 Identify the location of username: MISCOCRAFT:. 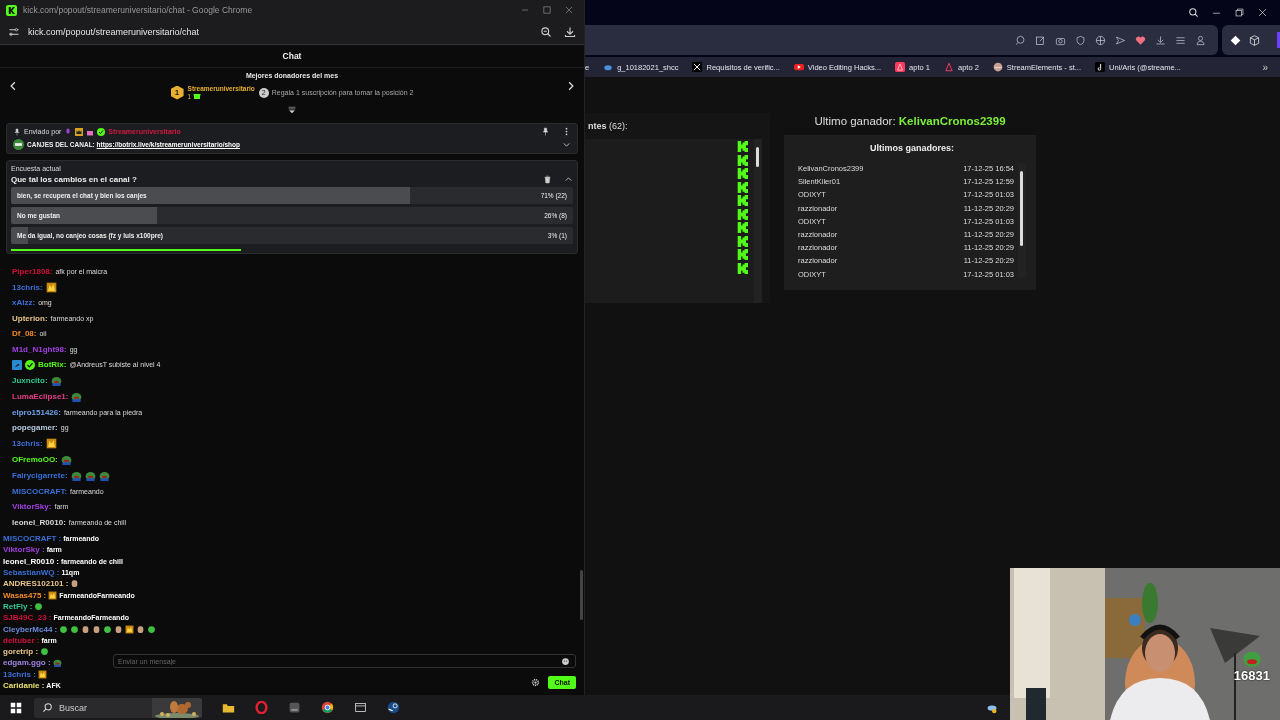
(40, 491).